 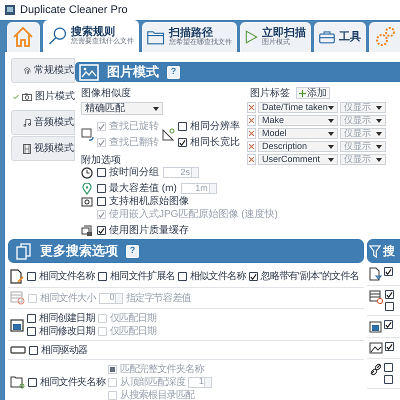 I want to click on window-title: Duplicate Cleaner Pro, so click(x=74, y=10).